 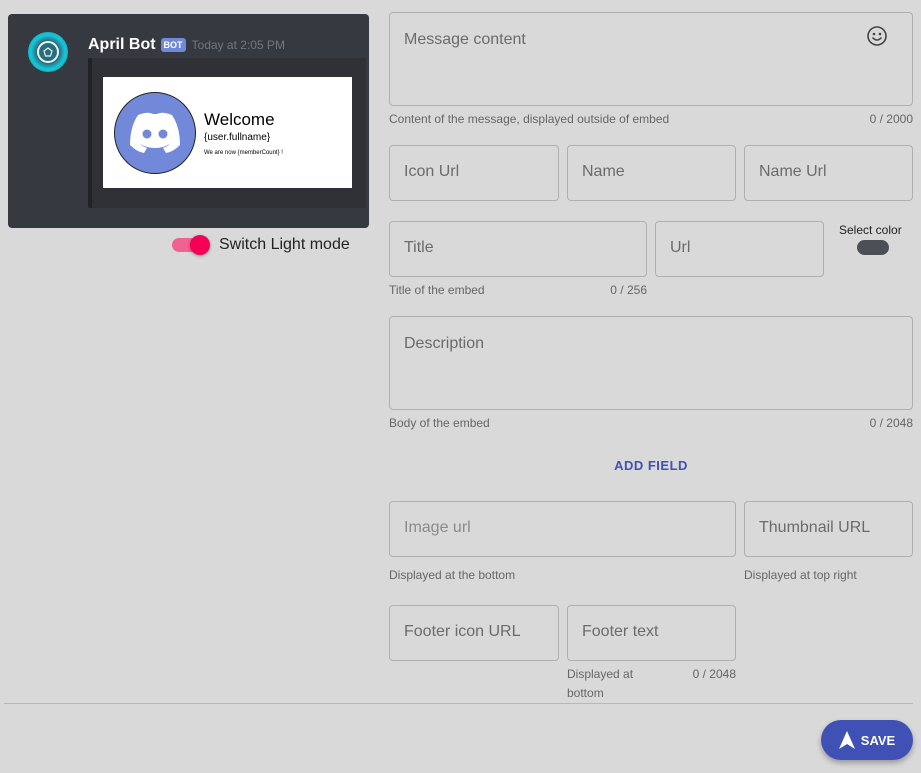 What do you see at coordinates (600, 674) in the screenshot?
I see `footer-text-helper-line1: Displayed at` at bounding box center [600, 674].